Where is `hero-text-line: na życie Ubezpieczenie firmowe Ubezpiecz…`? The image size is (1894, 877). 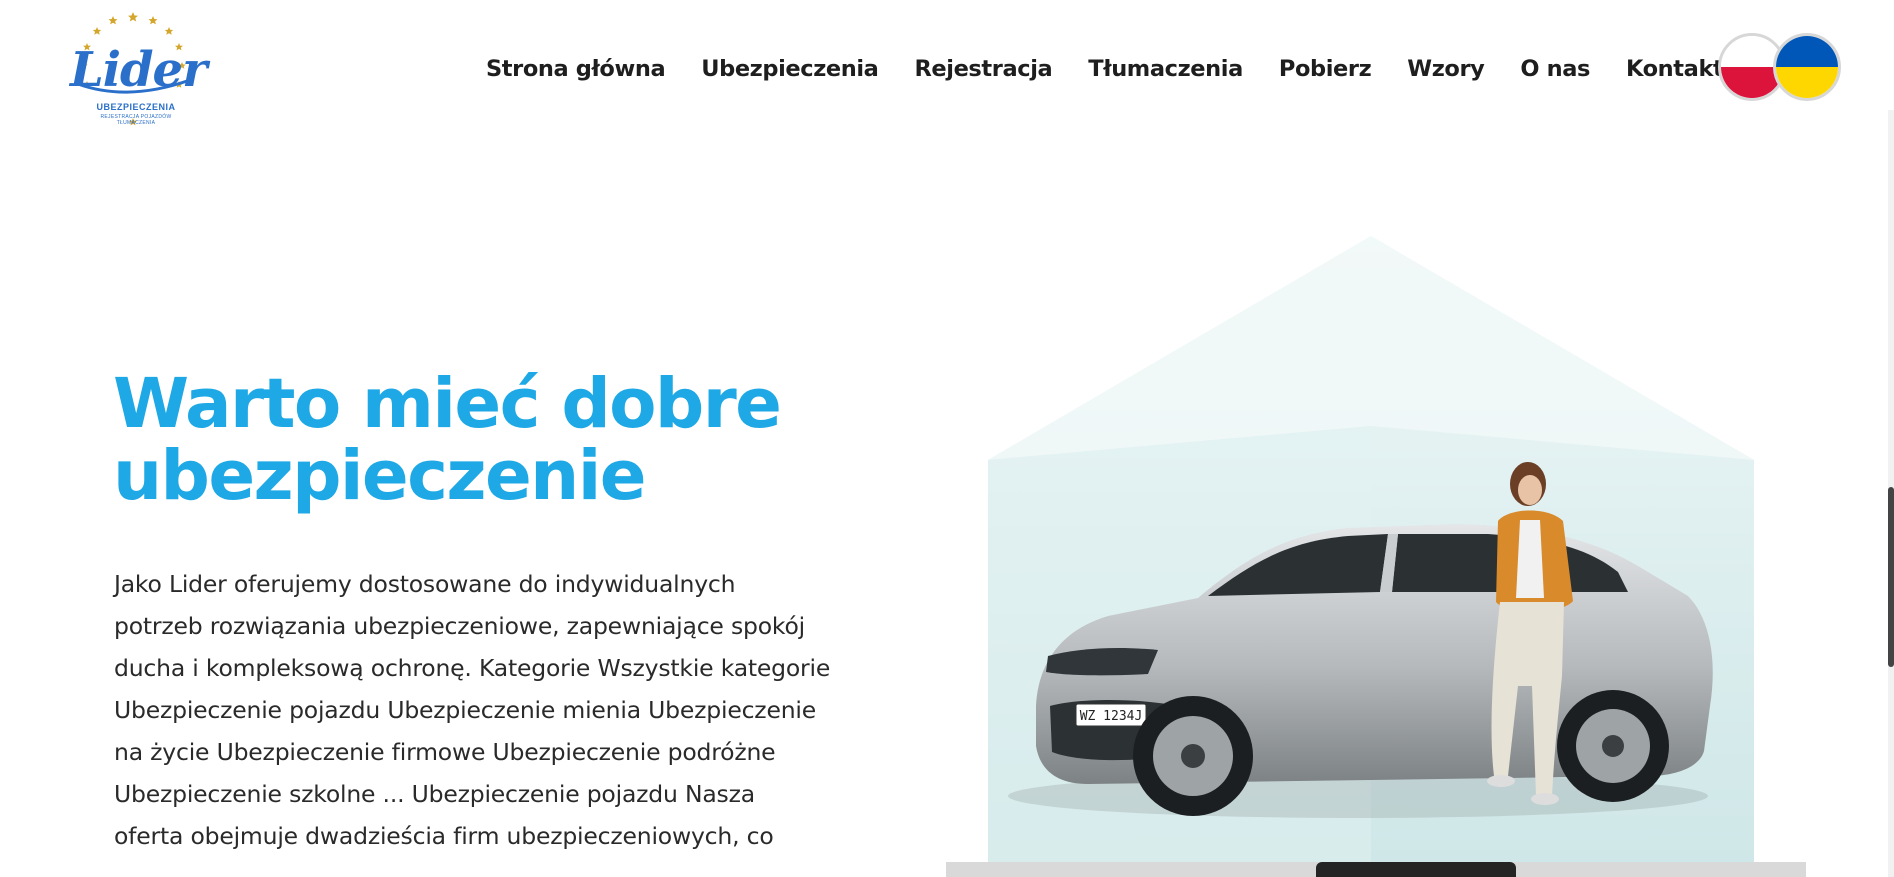
hero-text-line: na życie Ubezpieczenie firmowe Ubezpiecz… is located at coordinates (445, 752).